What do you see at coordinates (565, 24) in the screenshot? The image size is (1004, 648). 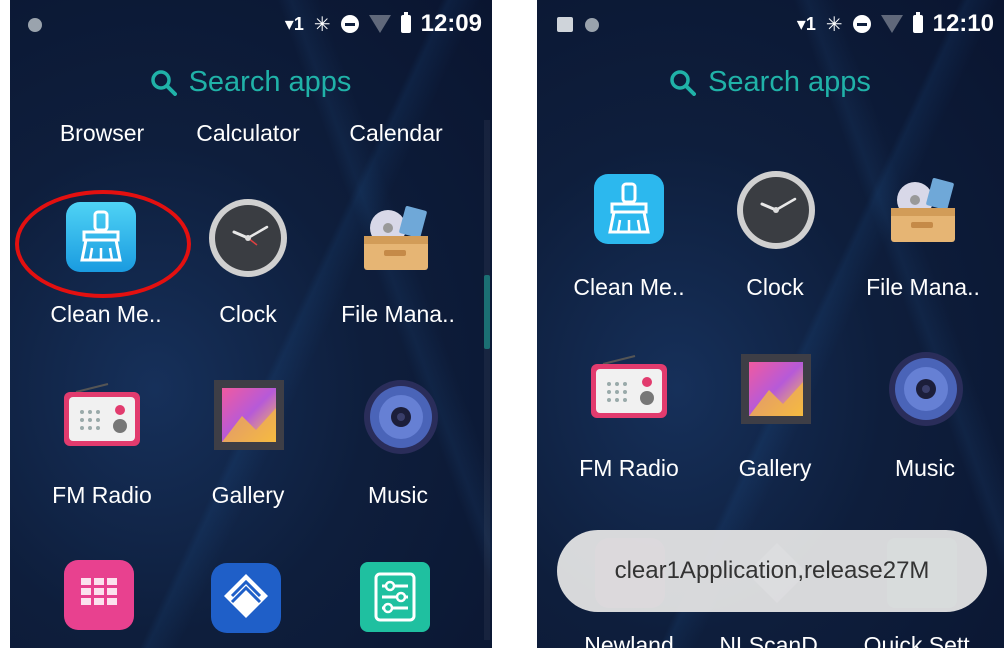 I see `image-notification-icon` at bounding box center [565, 24].